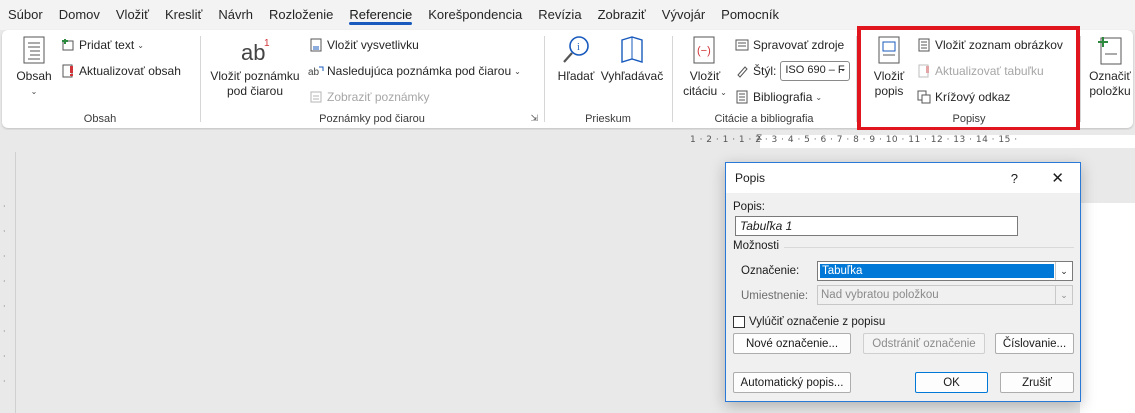 The image size is (1135, 413). What do you see at coordinates (770, 271) in the screenshot?
I see `oznacenie-label: Označenie:` at bounding box center [770, 271].